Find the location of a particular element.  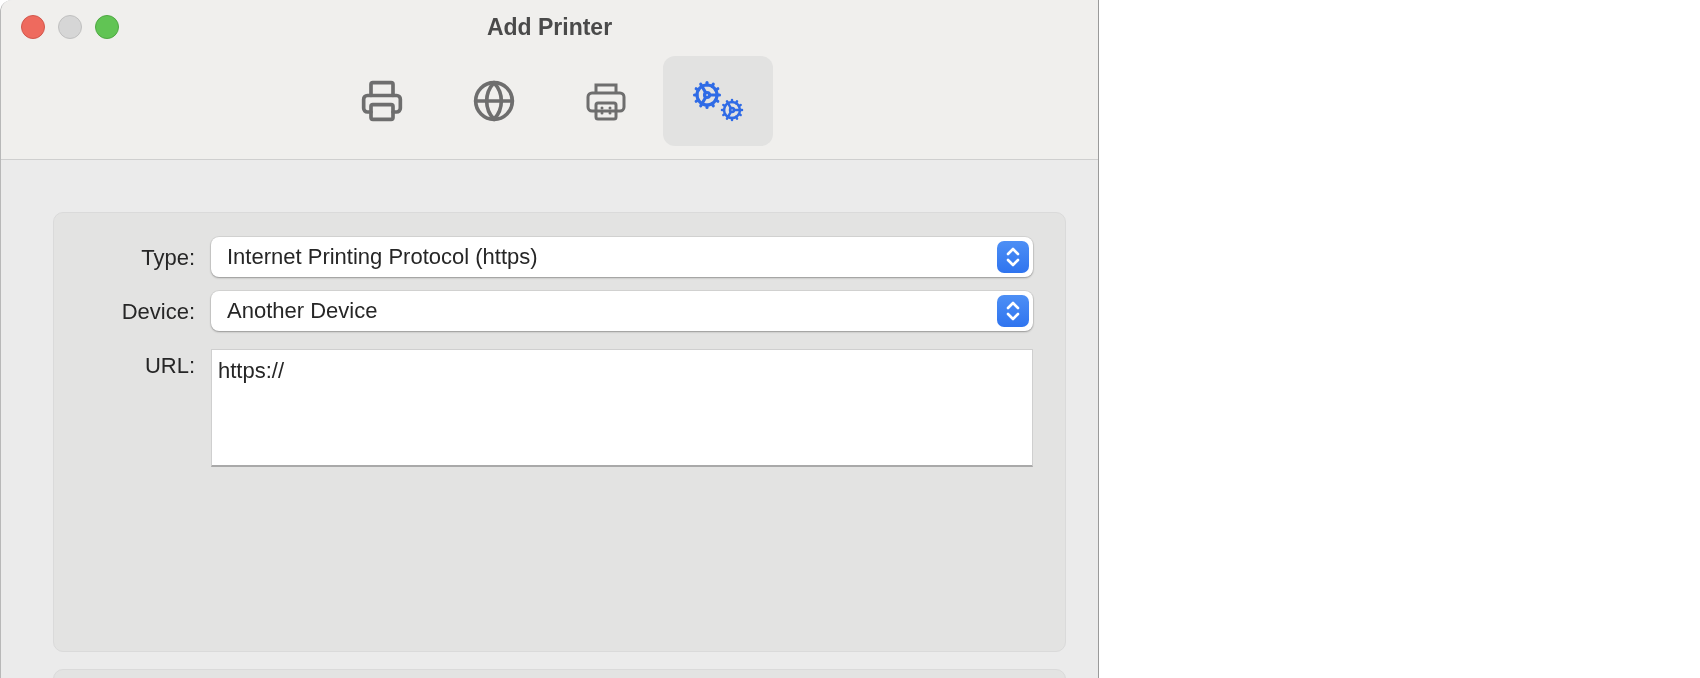

field-label: Type: is located at coordinates (167, 257).